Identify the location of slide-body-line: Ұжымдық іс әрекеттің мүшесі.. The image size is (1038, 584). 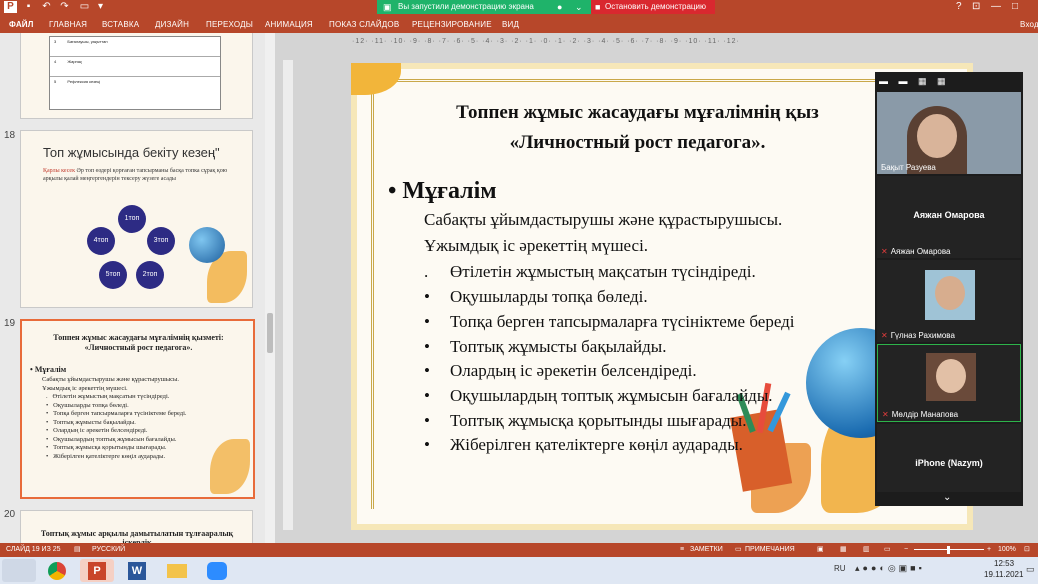
(536, 246).